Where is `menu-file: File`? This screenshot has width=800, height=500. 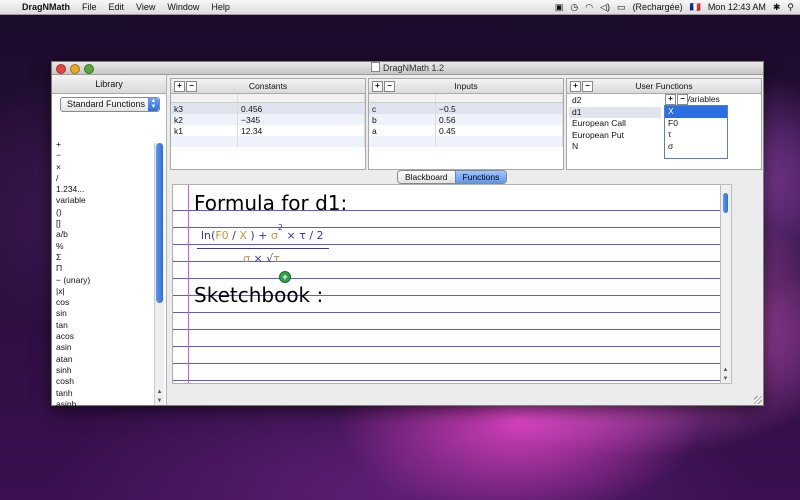
menu-file: File is located at coordinates (89, 7).